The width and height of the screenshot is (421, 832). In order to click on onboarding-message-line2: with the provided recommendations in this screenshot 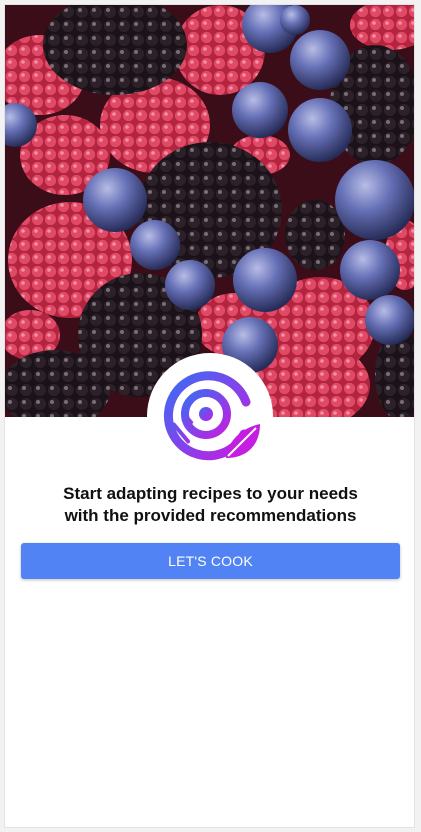, I will do `click(210, 515)`.